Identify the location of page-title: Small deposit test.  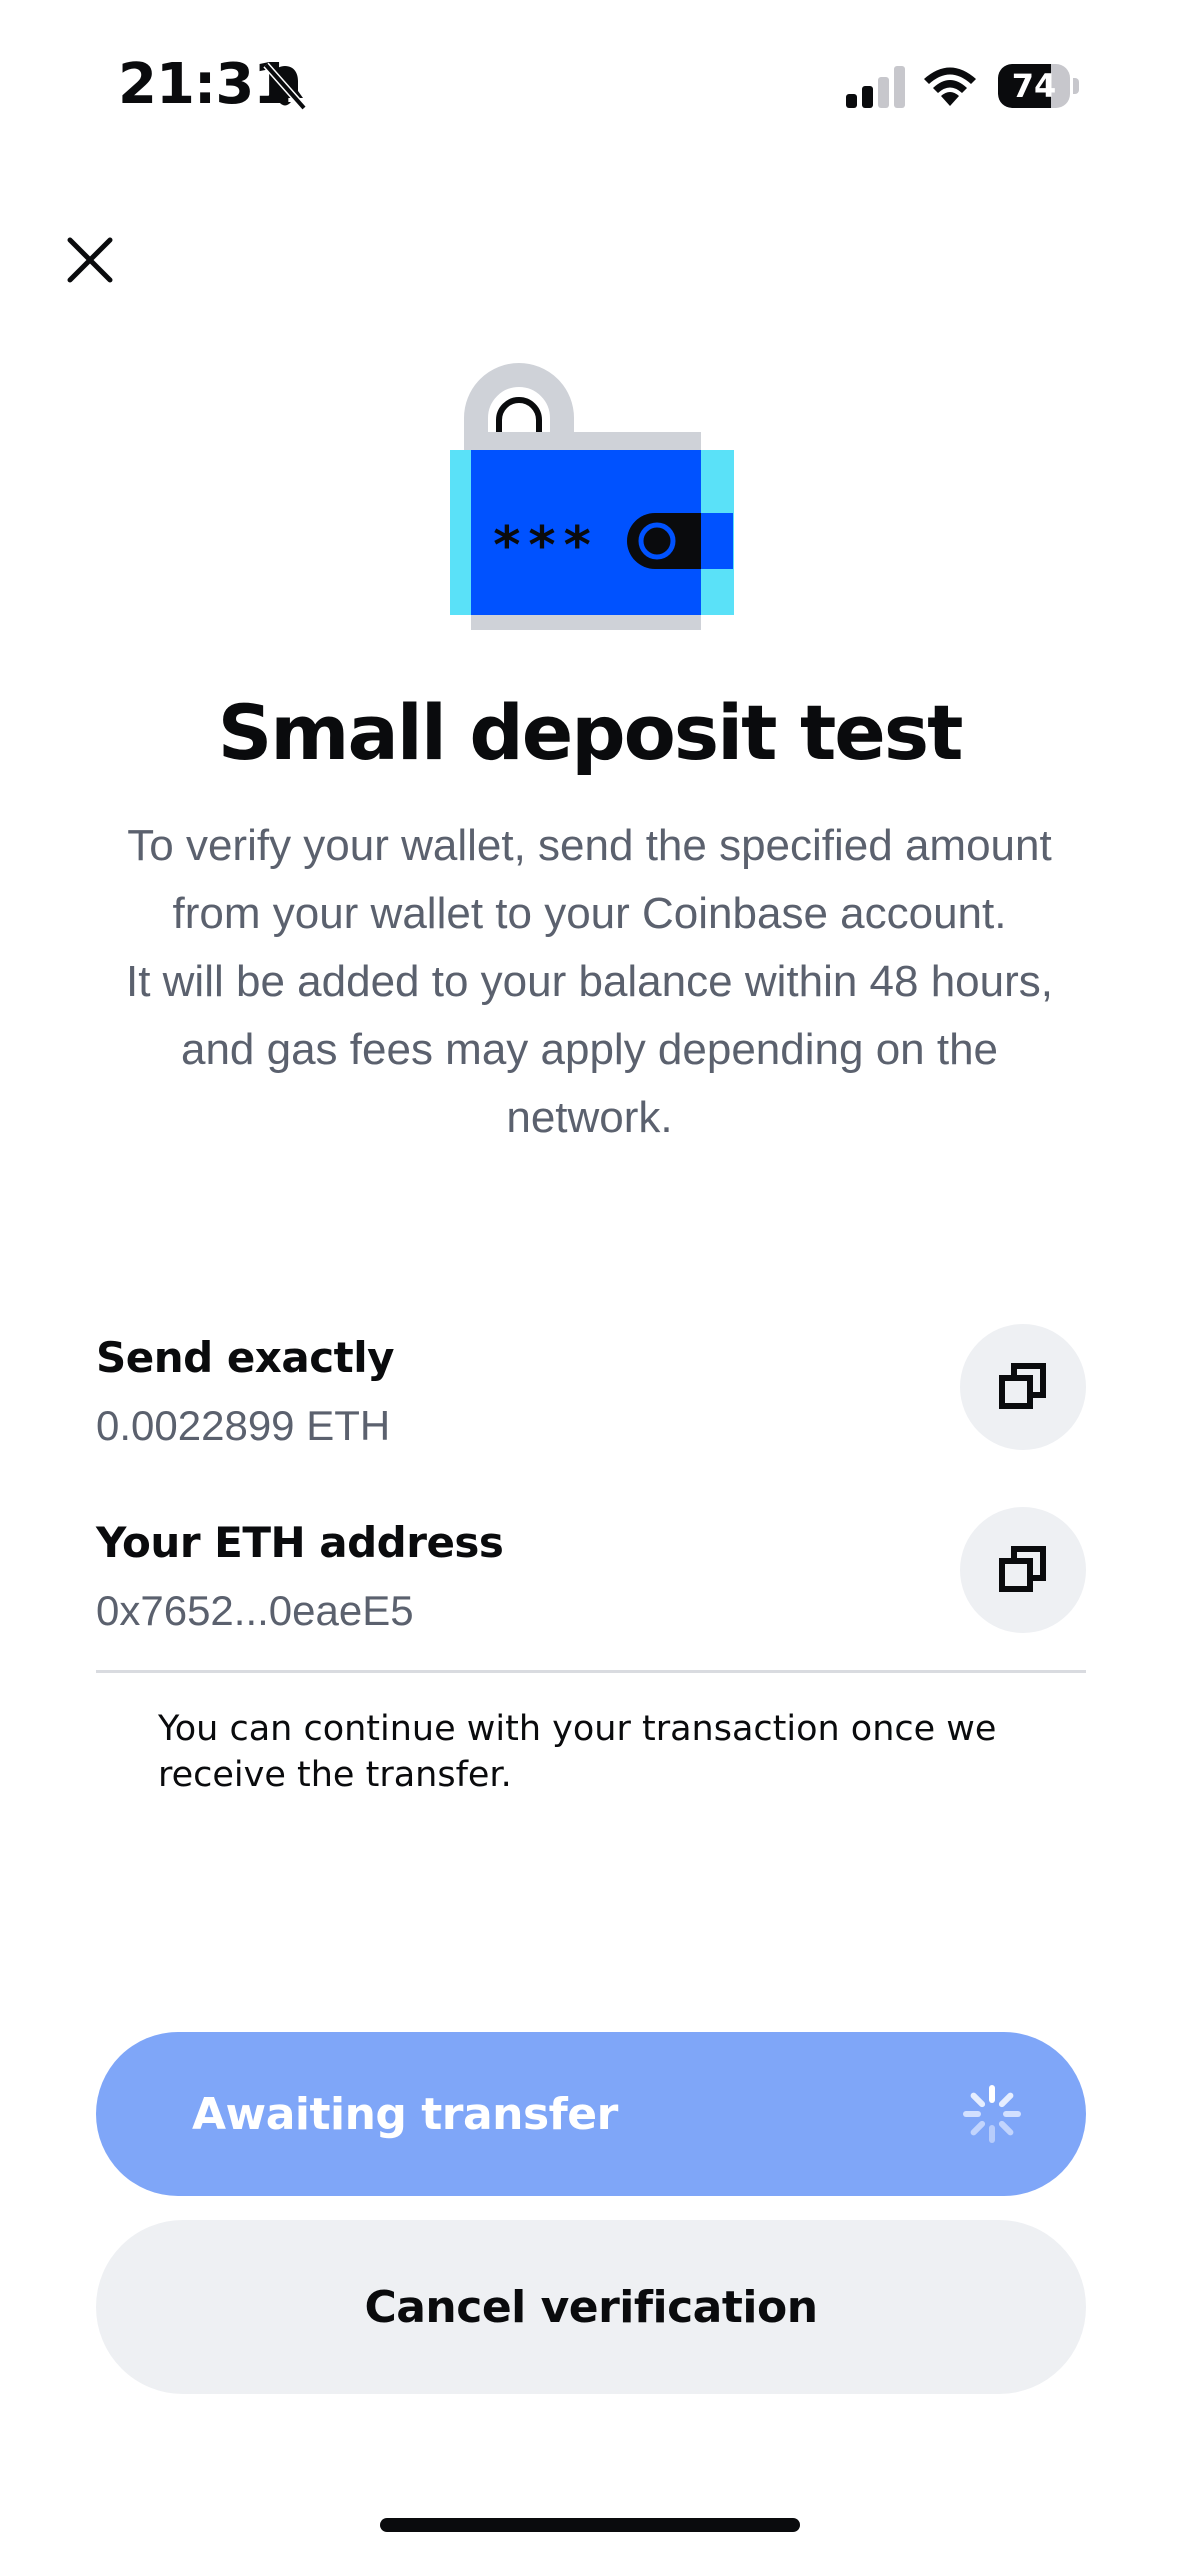
(590, 732).